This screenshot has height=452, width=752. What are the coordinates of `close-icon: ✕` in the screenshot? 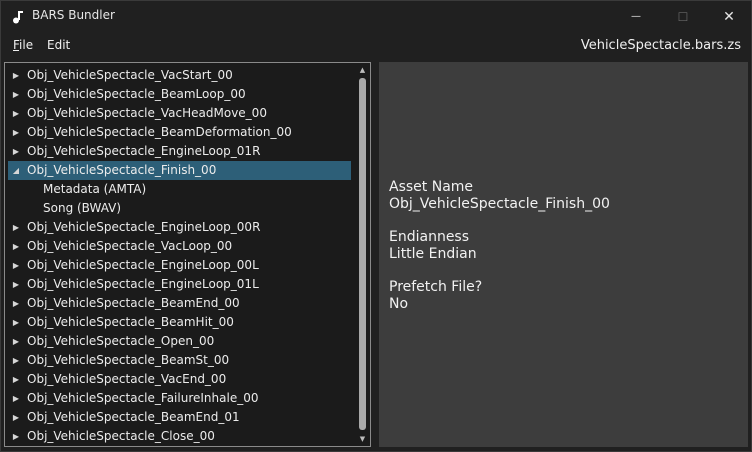 It's located at (729, 16).